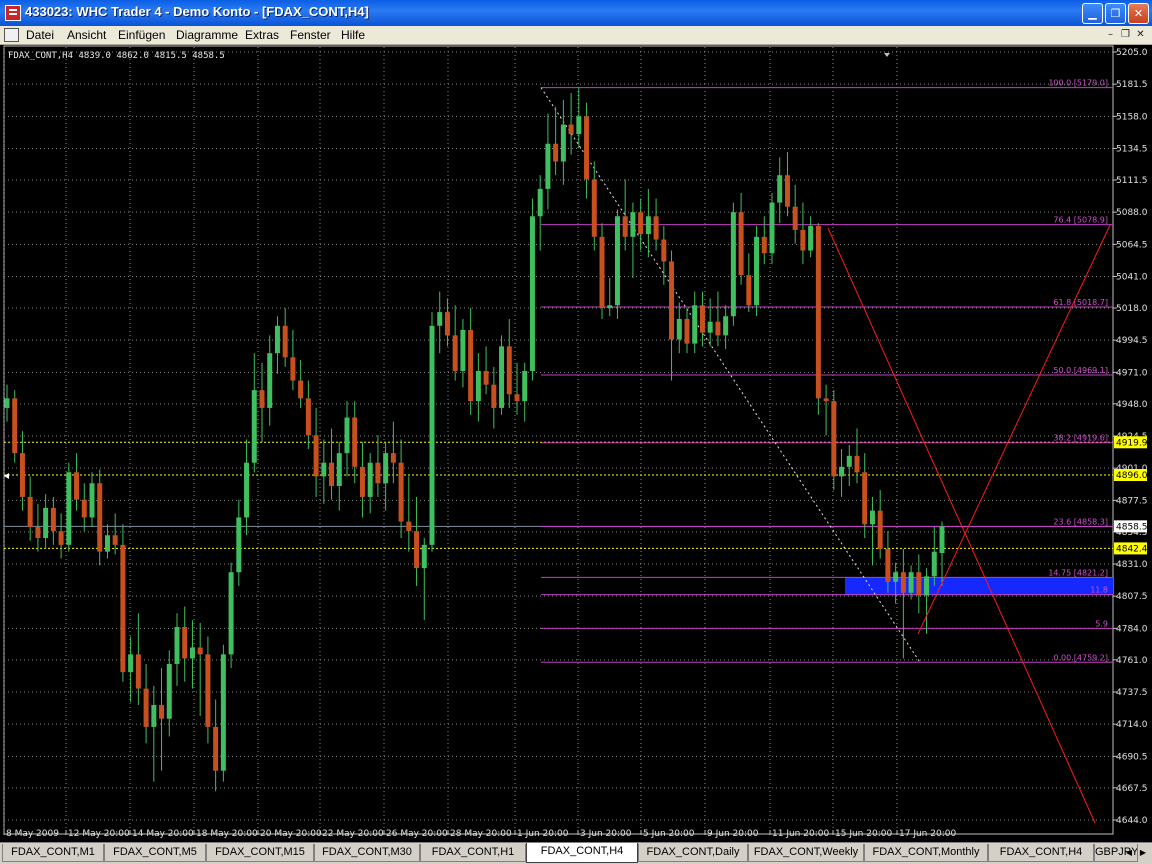  What do you see at coordinates (1132, 181) in the screenshot?
I see `y-axis-label: 5111.5` at bounding box center [1132, 181].